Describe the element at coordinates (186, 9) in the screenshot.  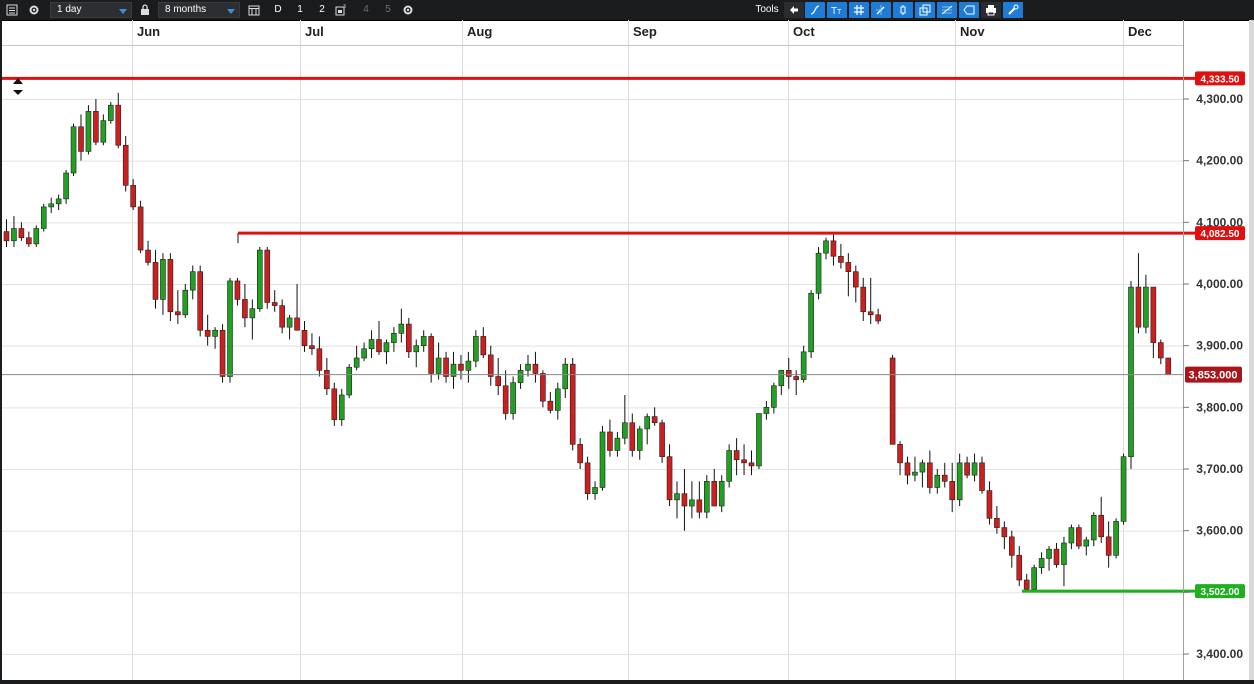
I see `range-value: 8 months` at that location.